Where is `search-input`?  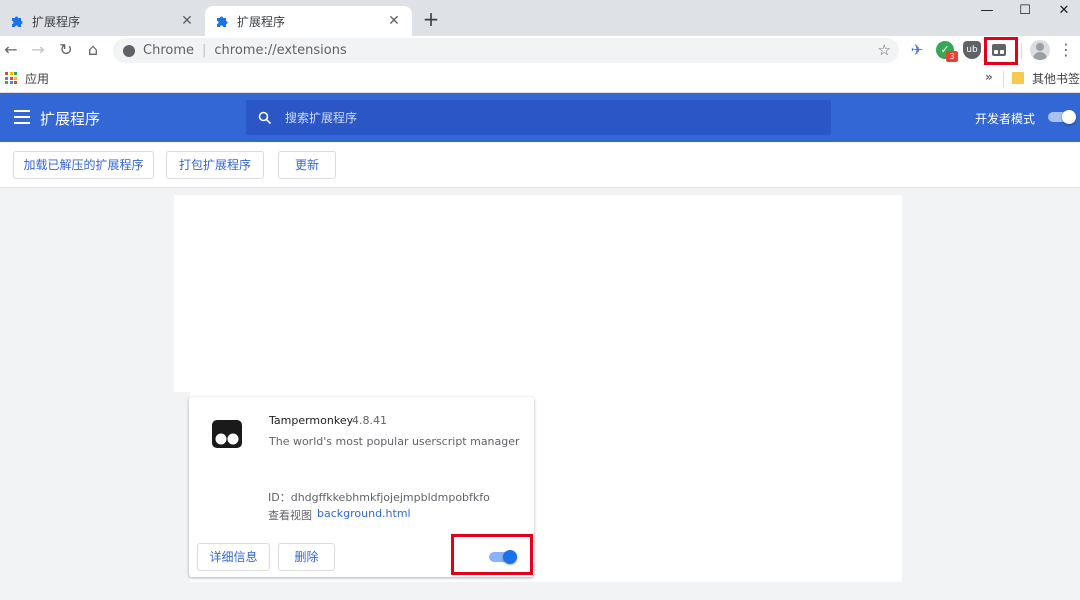
search-input is located at coordinates (558, 117).